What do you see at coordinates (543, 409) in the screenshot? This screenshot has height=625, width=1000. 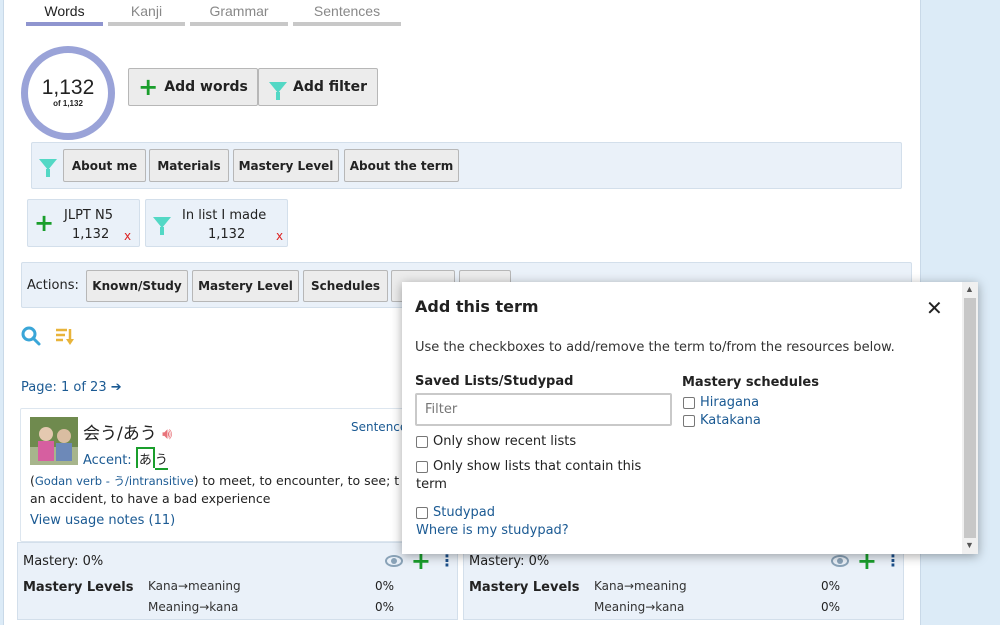 I see `filter-input` at bounding box center [543, 409].